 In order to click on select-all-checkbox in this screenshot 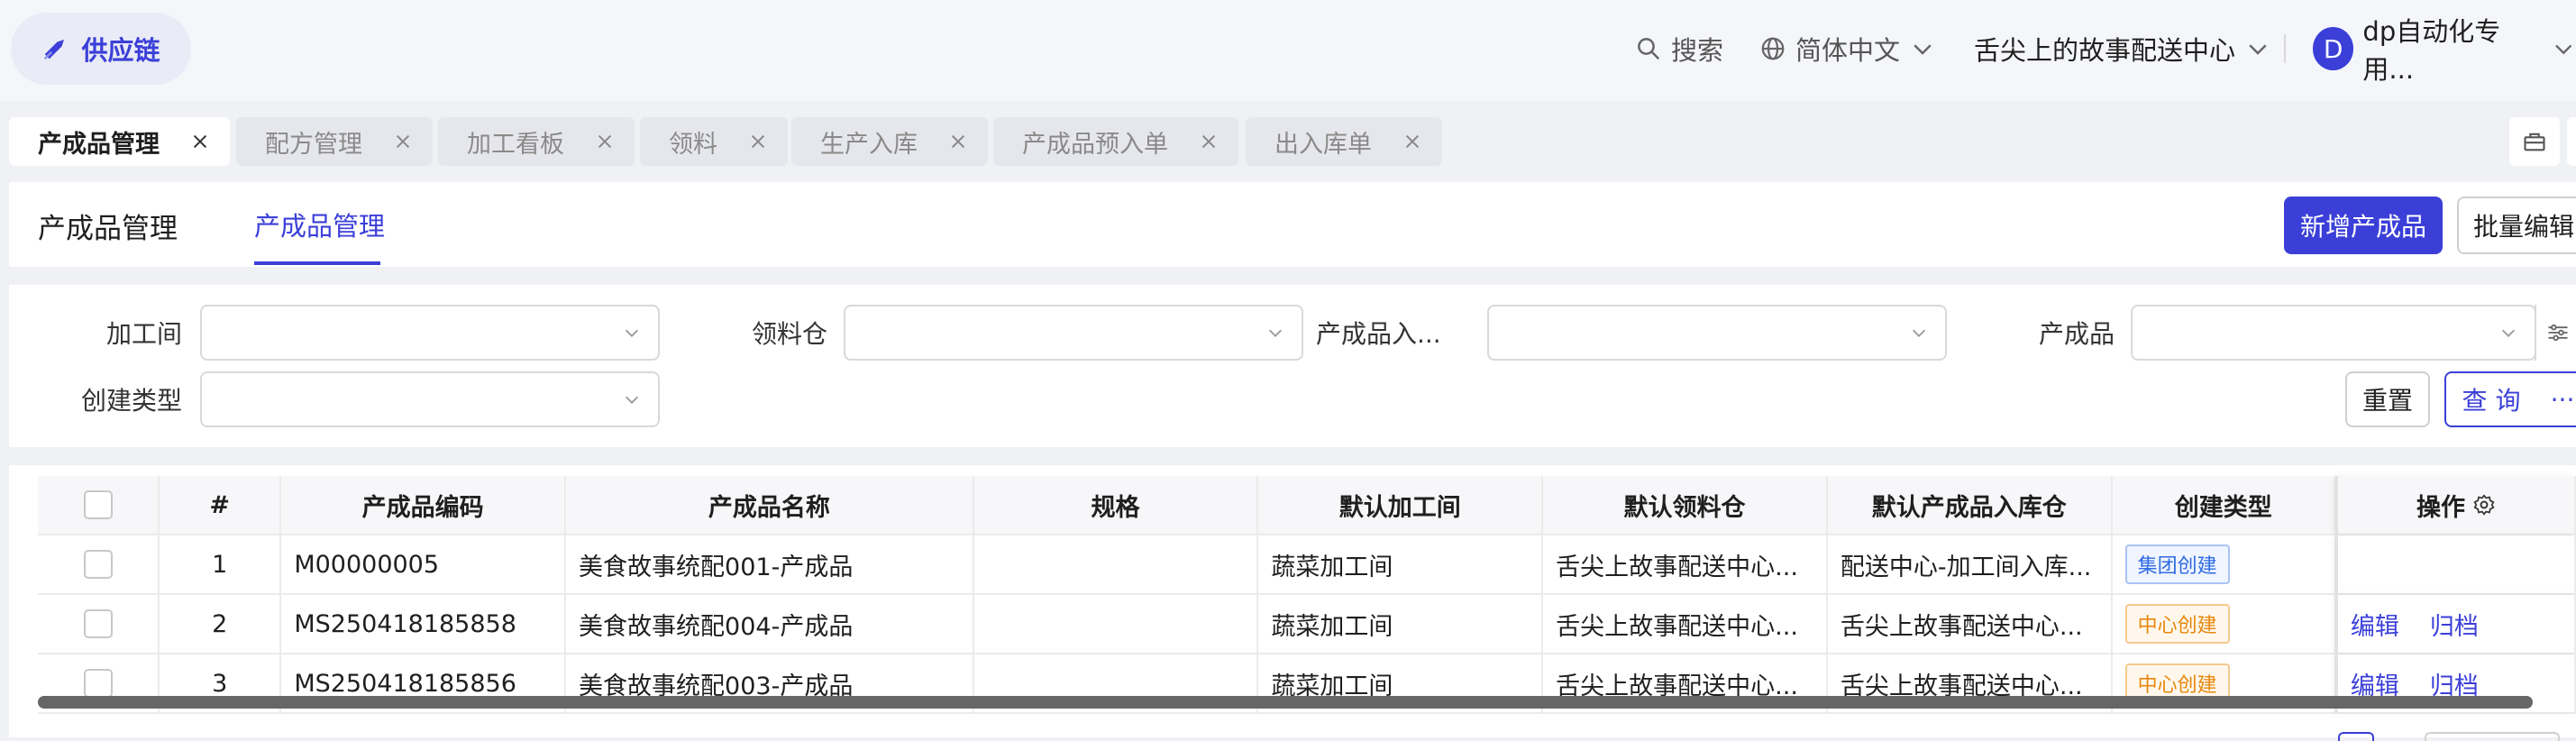, I will do `click(98, 504)`.